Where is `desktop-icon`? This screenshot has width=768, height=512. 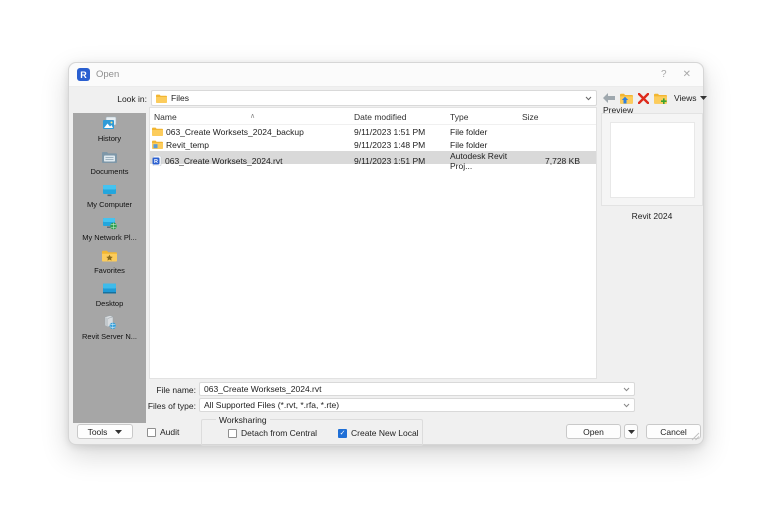 desktop-icon is located at coordinates (109, 289).